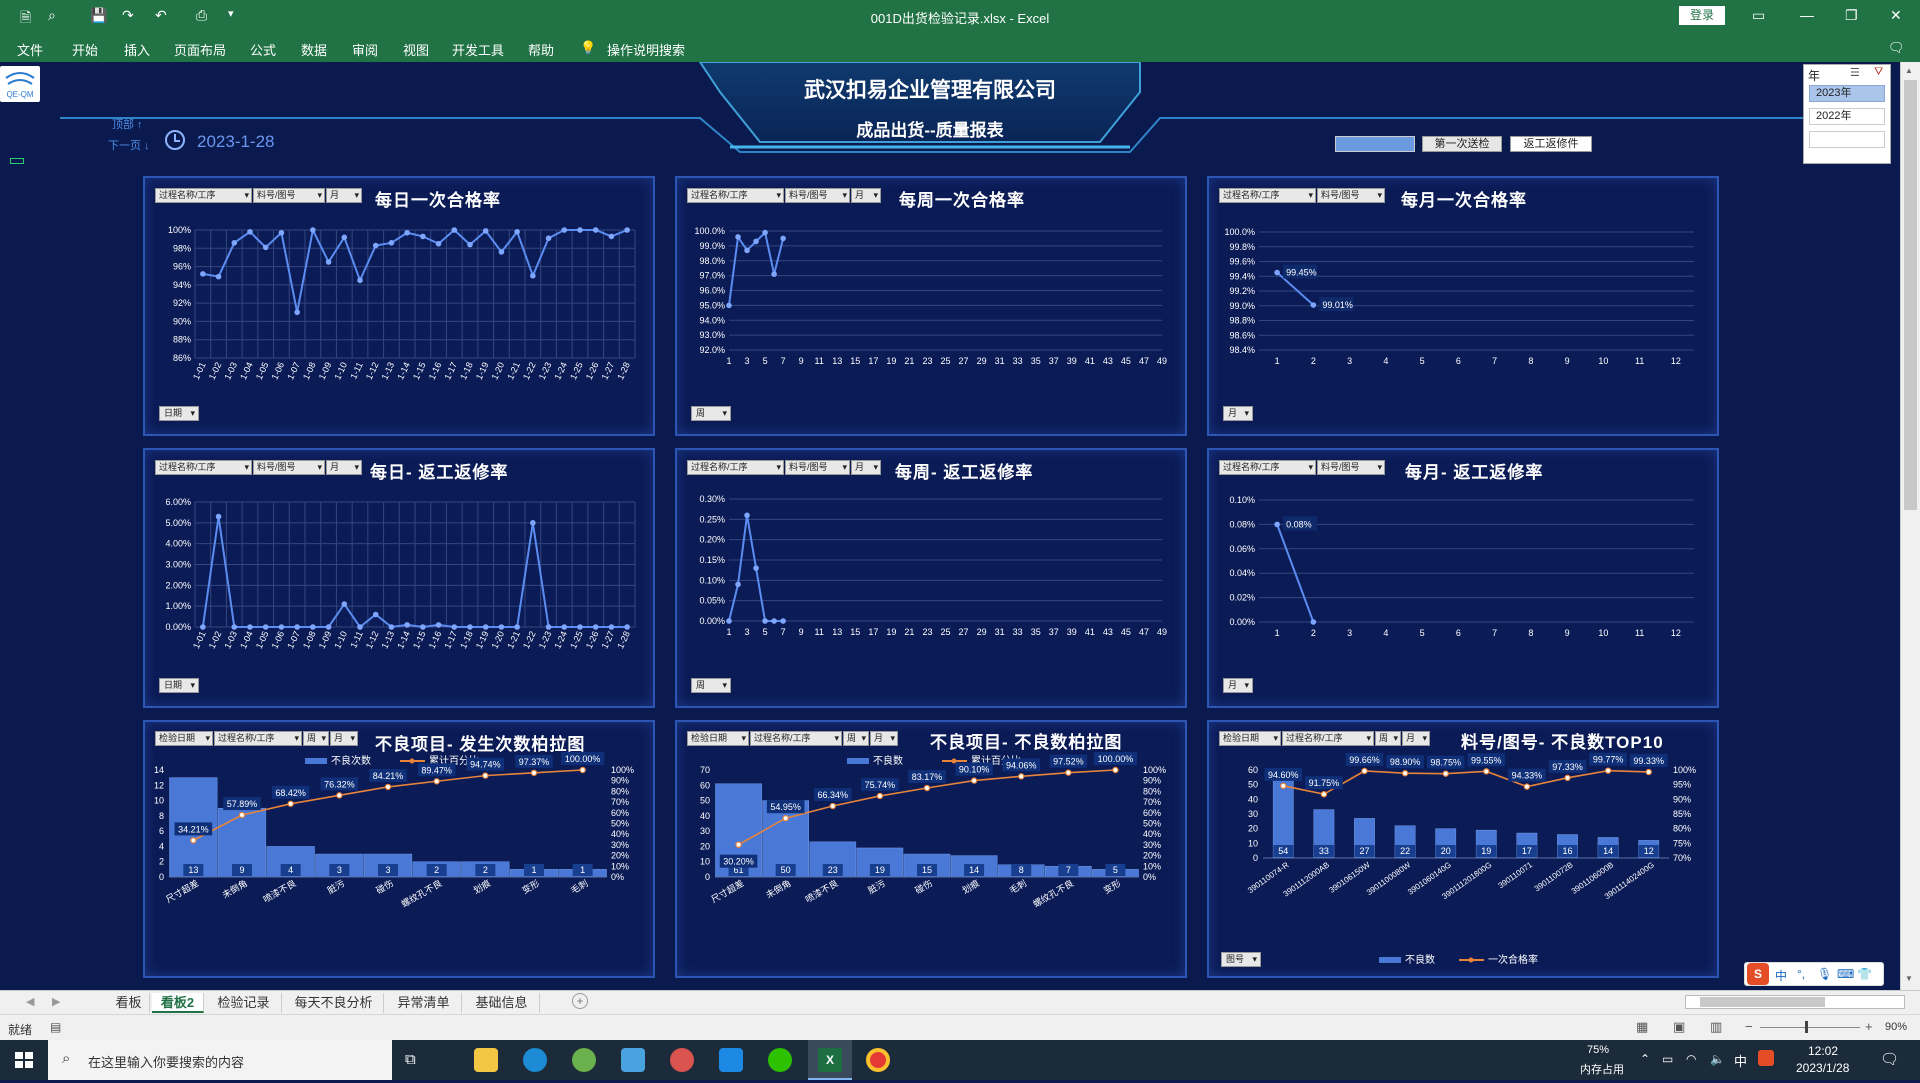 The width and height of the screenshot is (1920, 1083). What do you see at coordinates (1740, 1060) in the screenshot?
I see `ime-indicator: 中` at bounding box center [1740, 1060].